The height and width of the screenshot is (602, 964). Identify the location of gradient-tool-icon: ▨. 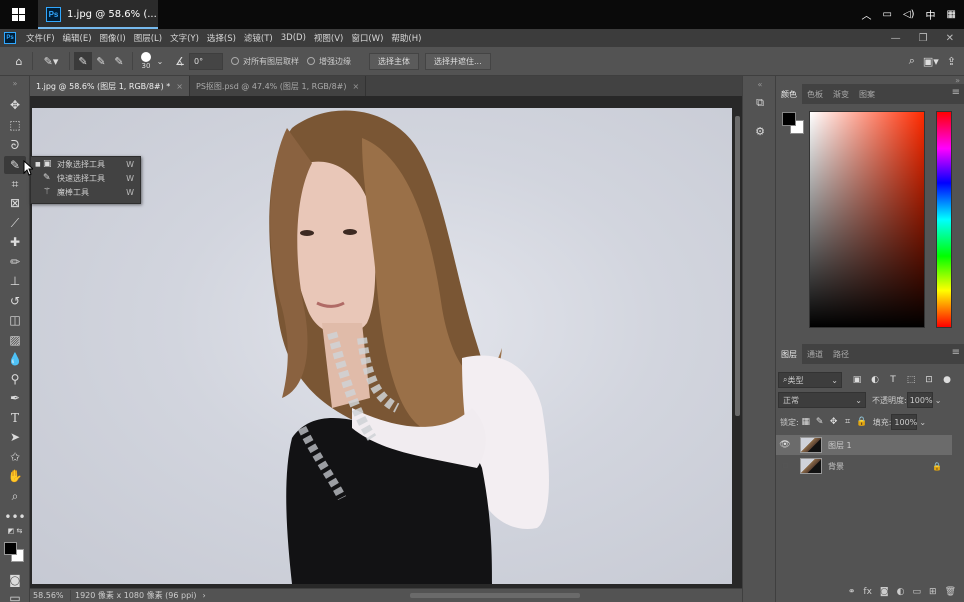
(15, 340).